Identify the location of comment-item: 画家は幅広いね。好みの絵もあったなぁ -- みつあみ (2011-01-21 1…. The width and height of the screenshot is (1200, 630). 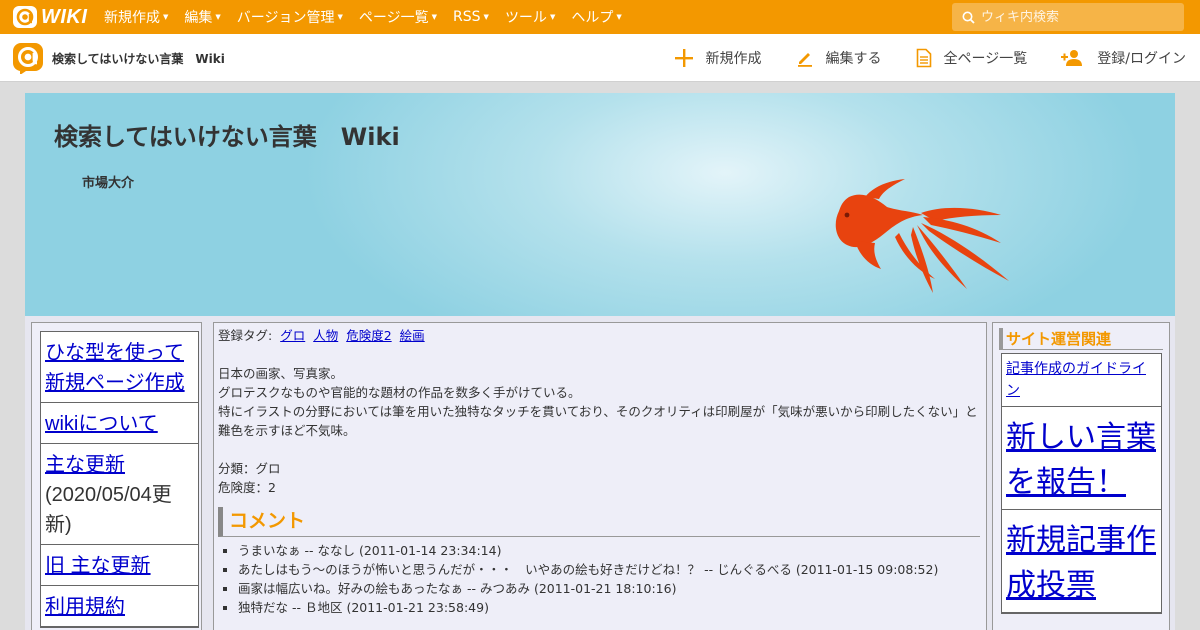
(610, 588).